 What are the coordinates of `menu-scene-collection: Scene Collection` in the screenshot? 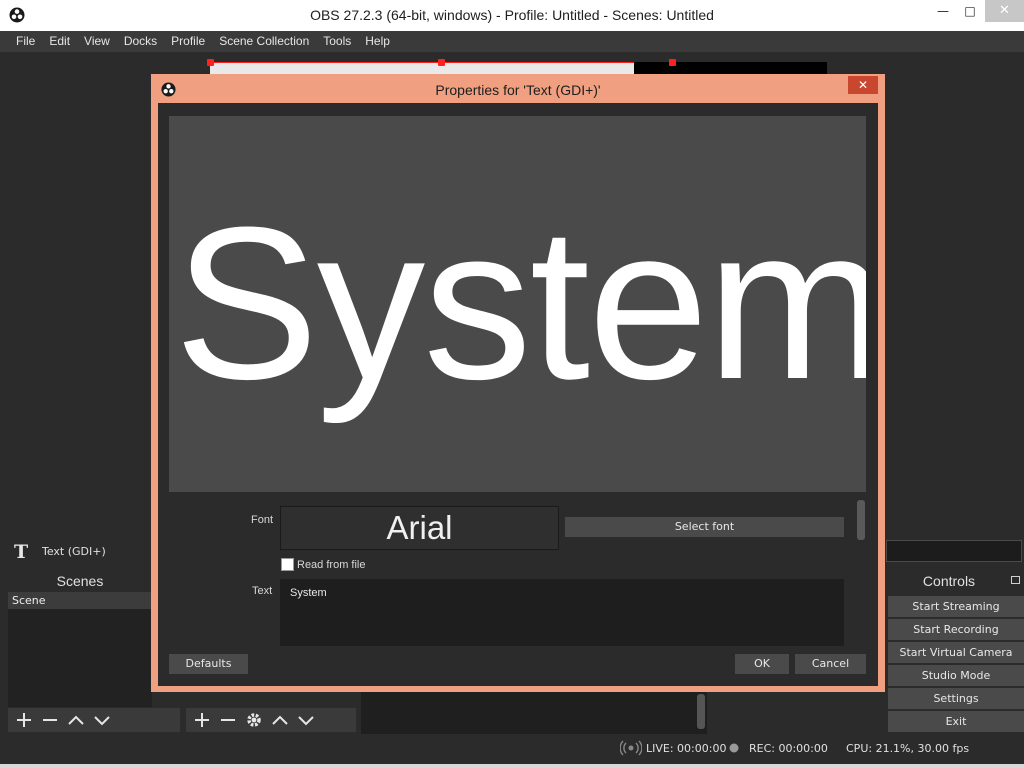 It's located at (264, 41).